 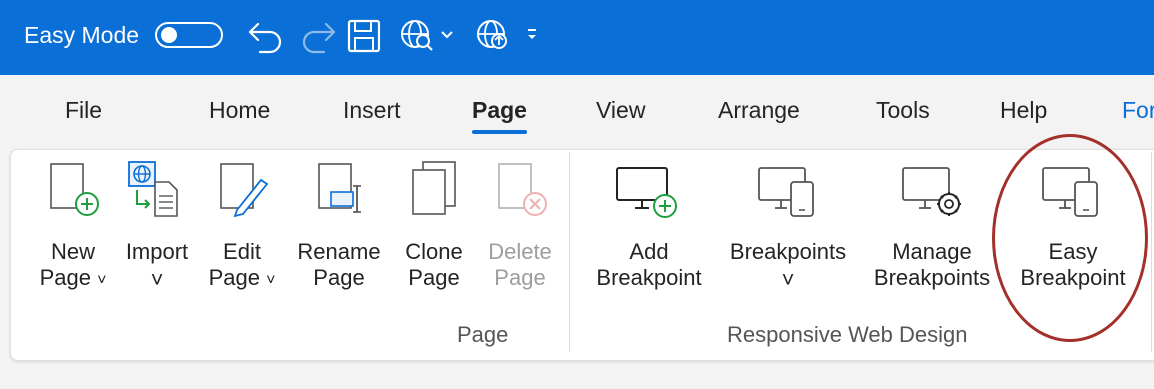 I want to click on easy-mode-toggle, so click(x=189, y=35).